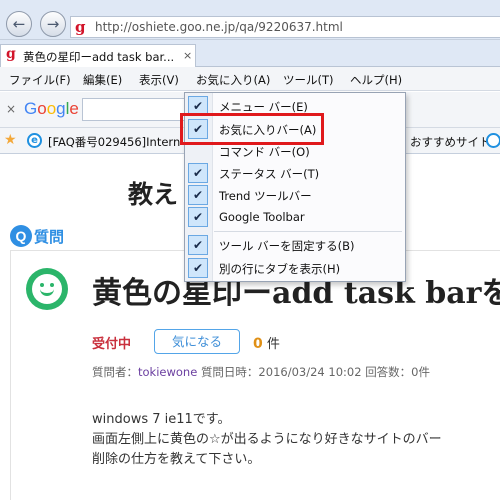 Image resolution: width=500 pixels, height=500 pixels. What do you see at coordinates (308, 80) in the screenshot?
I see `menu-tools: ツール(T)` at bounding box center [308, 80].